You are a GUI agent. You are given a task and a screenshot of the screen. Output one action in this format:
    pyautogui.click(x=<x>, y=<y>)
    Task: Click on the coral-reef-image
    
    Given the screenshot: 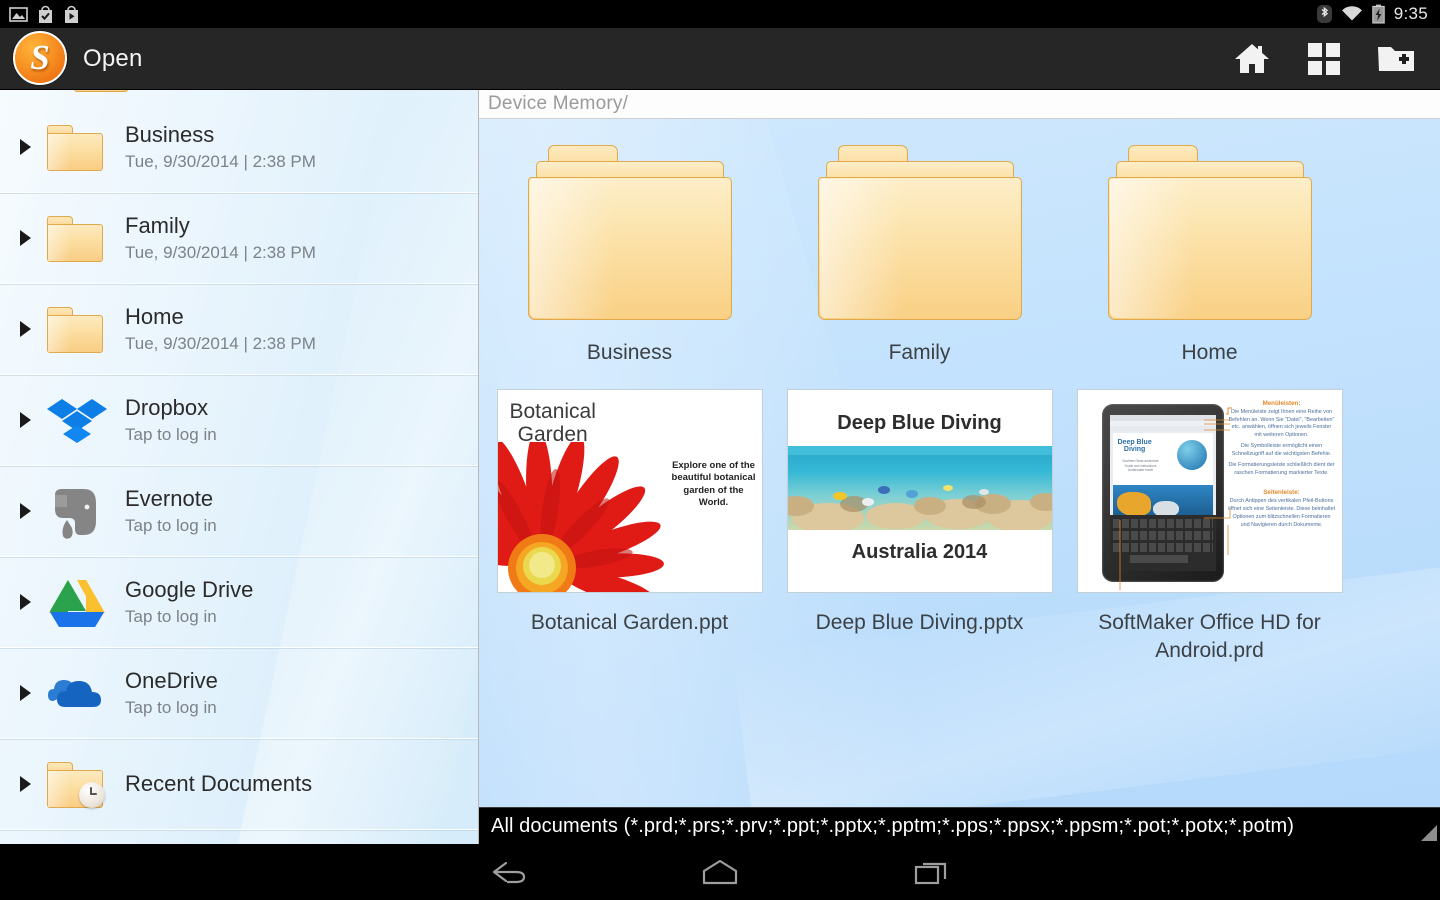 What is the action you would take?
    pyautogui.click(x=919, y=487)
    